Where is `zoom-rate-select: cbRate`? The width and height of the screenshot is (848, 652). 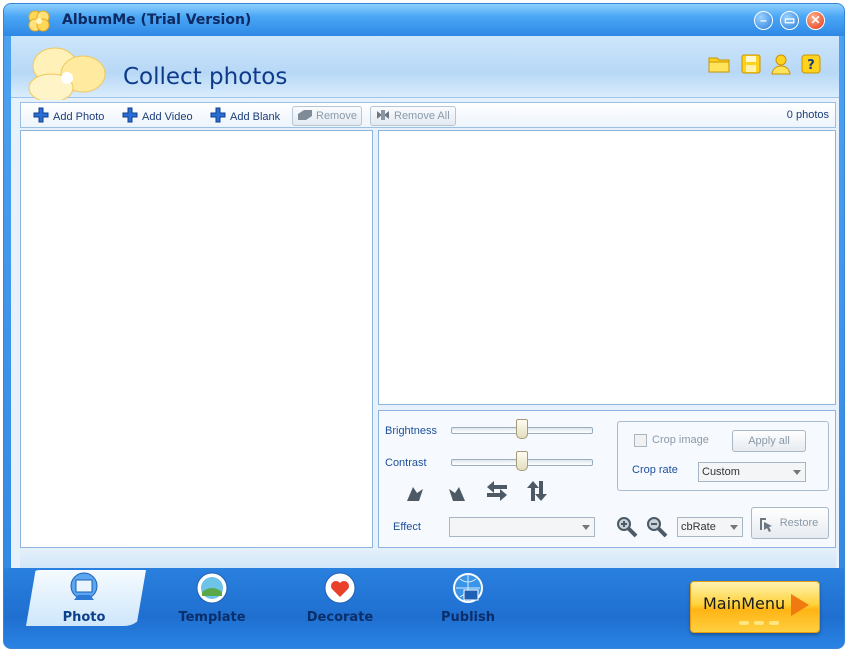
zoom-rate-select: cbRate is located at coordinates (710, 527).